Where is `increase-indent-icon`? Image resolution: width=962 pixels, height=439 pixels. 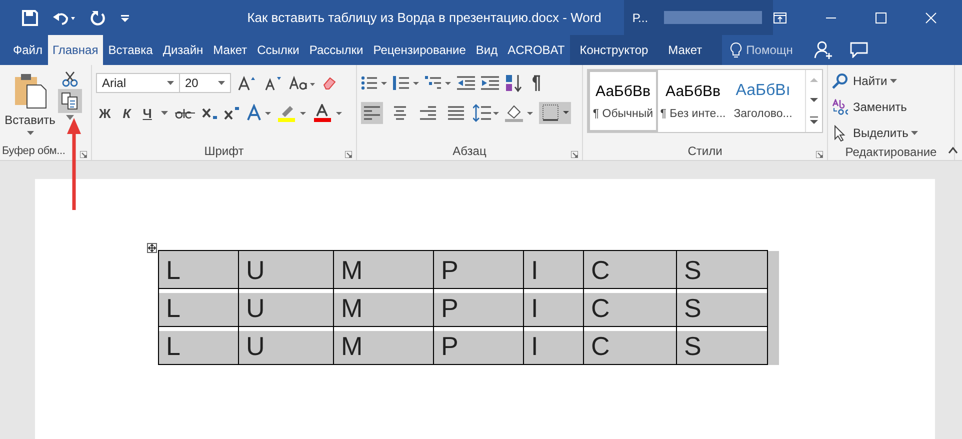
increase-indent-icon is located at coordinates (490, 83).